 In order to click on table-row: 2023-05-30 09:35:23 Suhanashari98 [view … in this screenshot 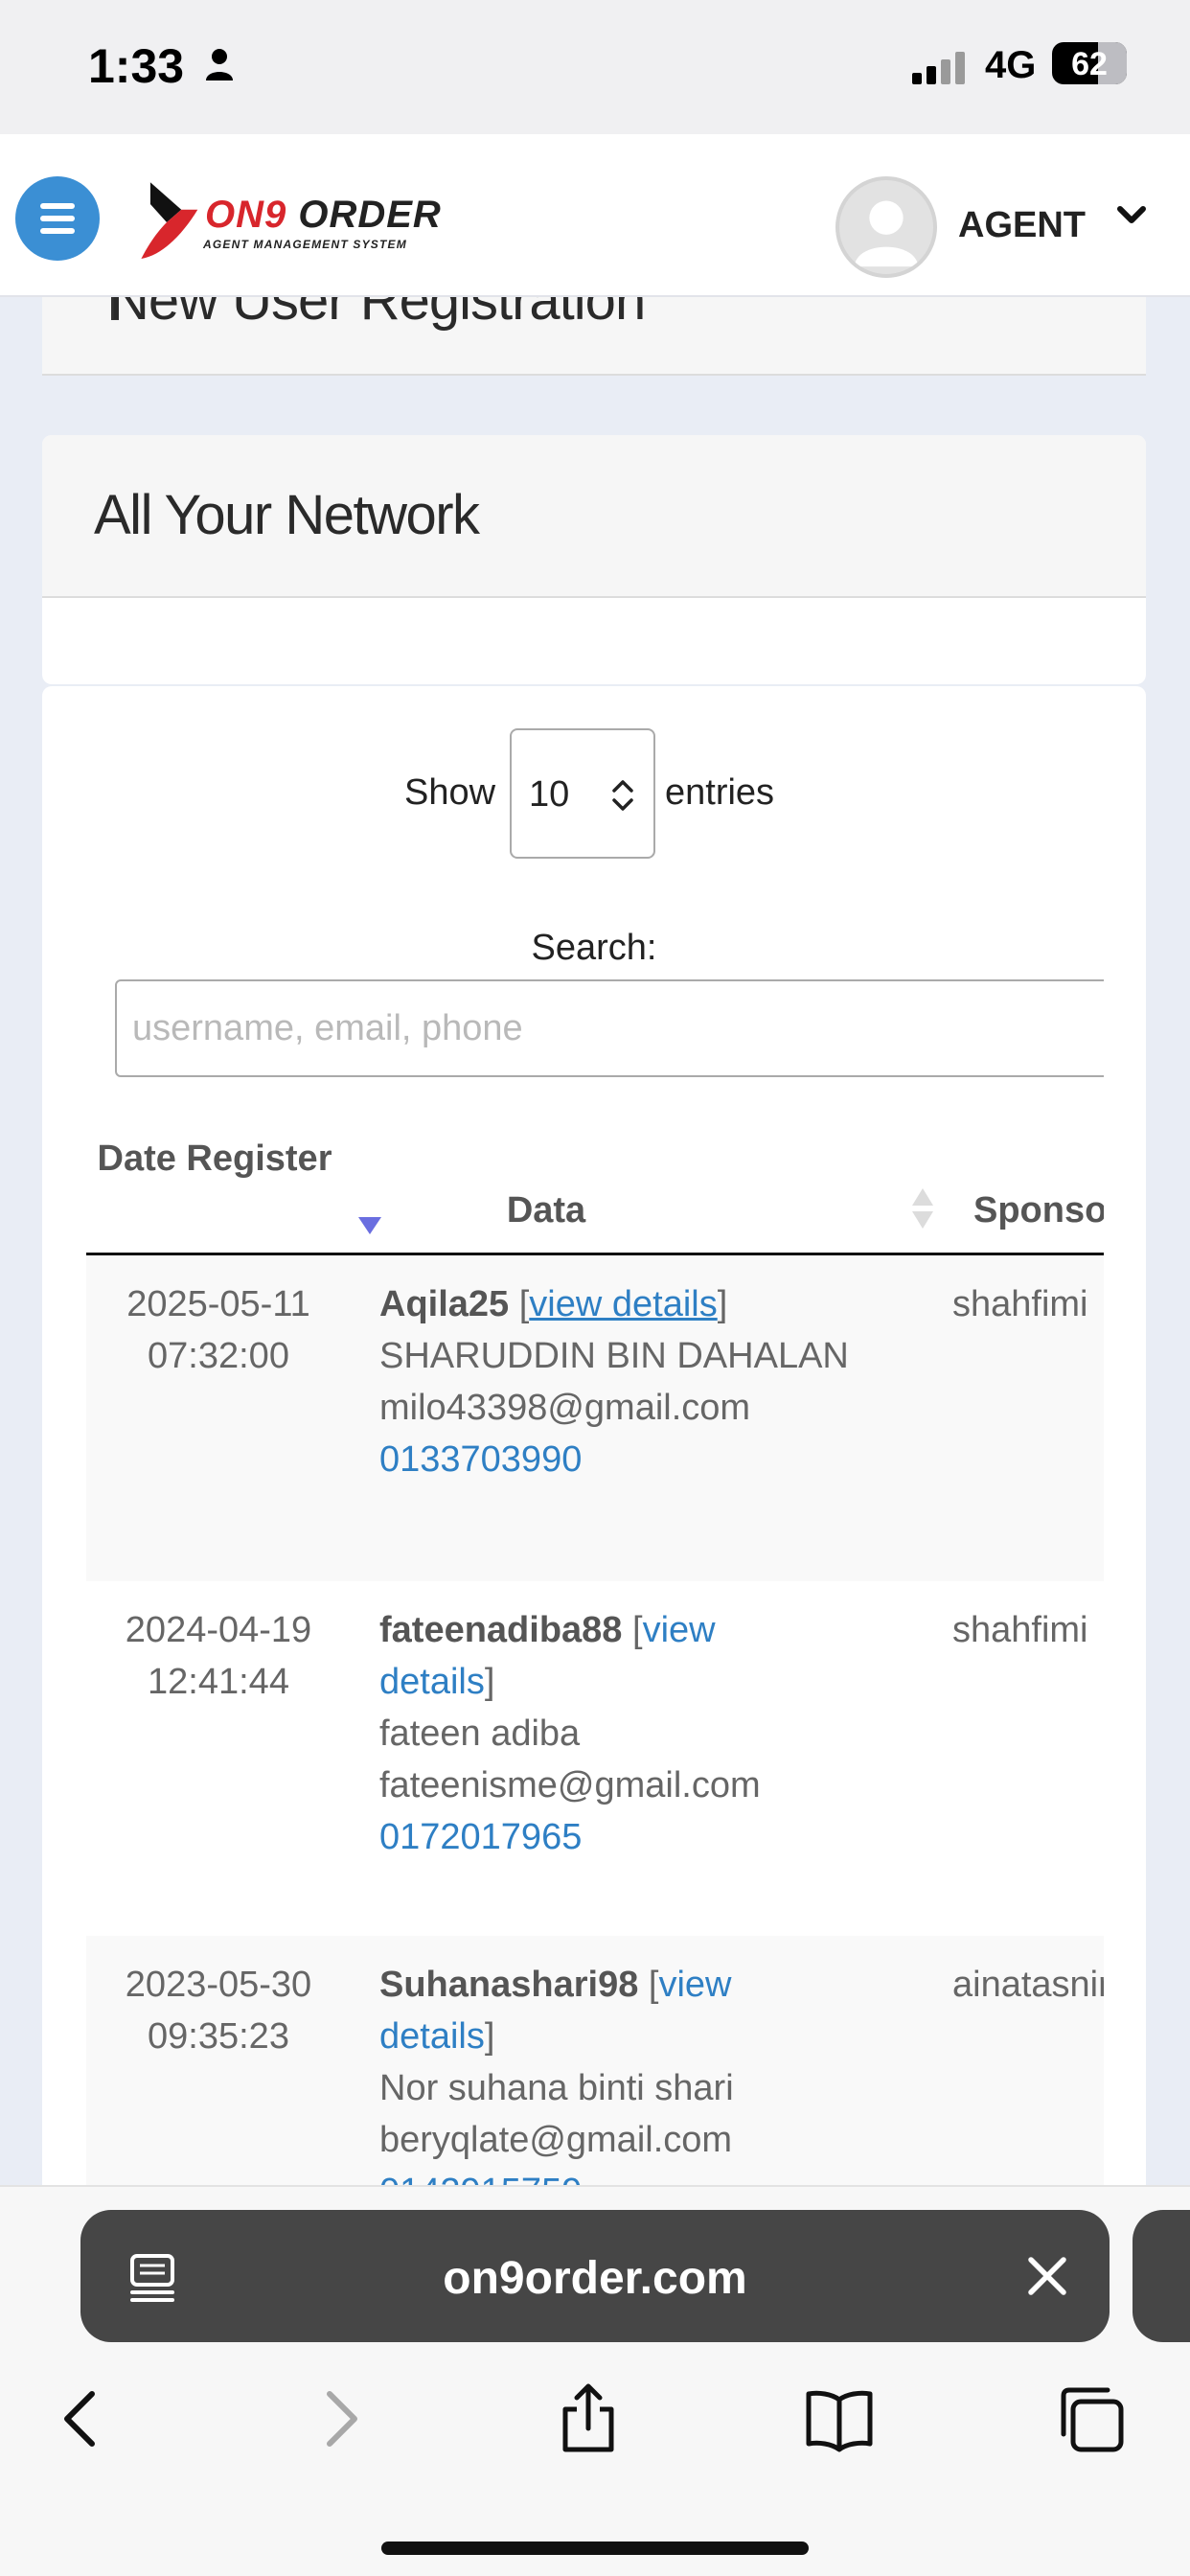, I will do `click(595, 2078)`.